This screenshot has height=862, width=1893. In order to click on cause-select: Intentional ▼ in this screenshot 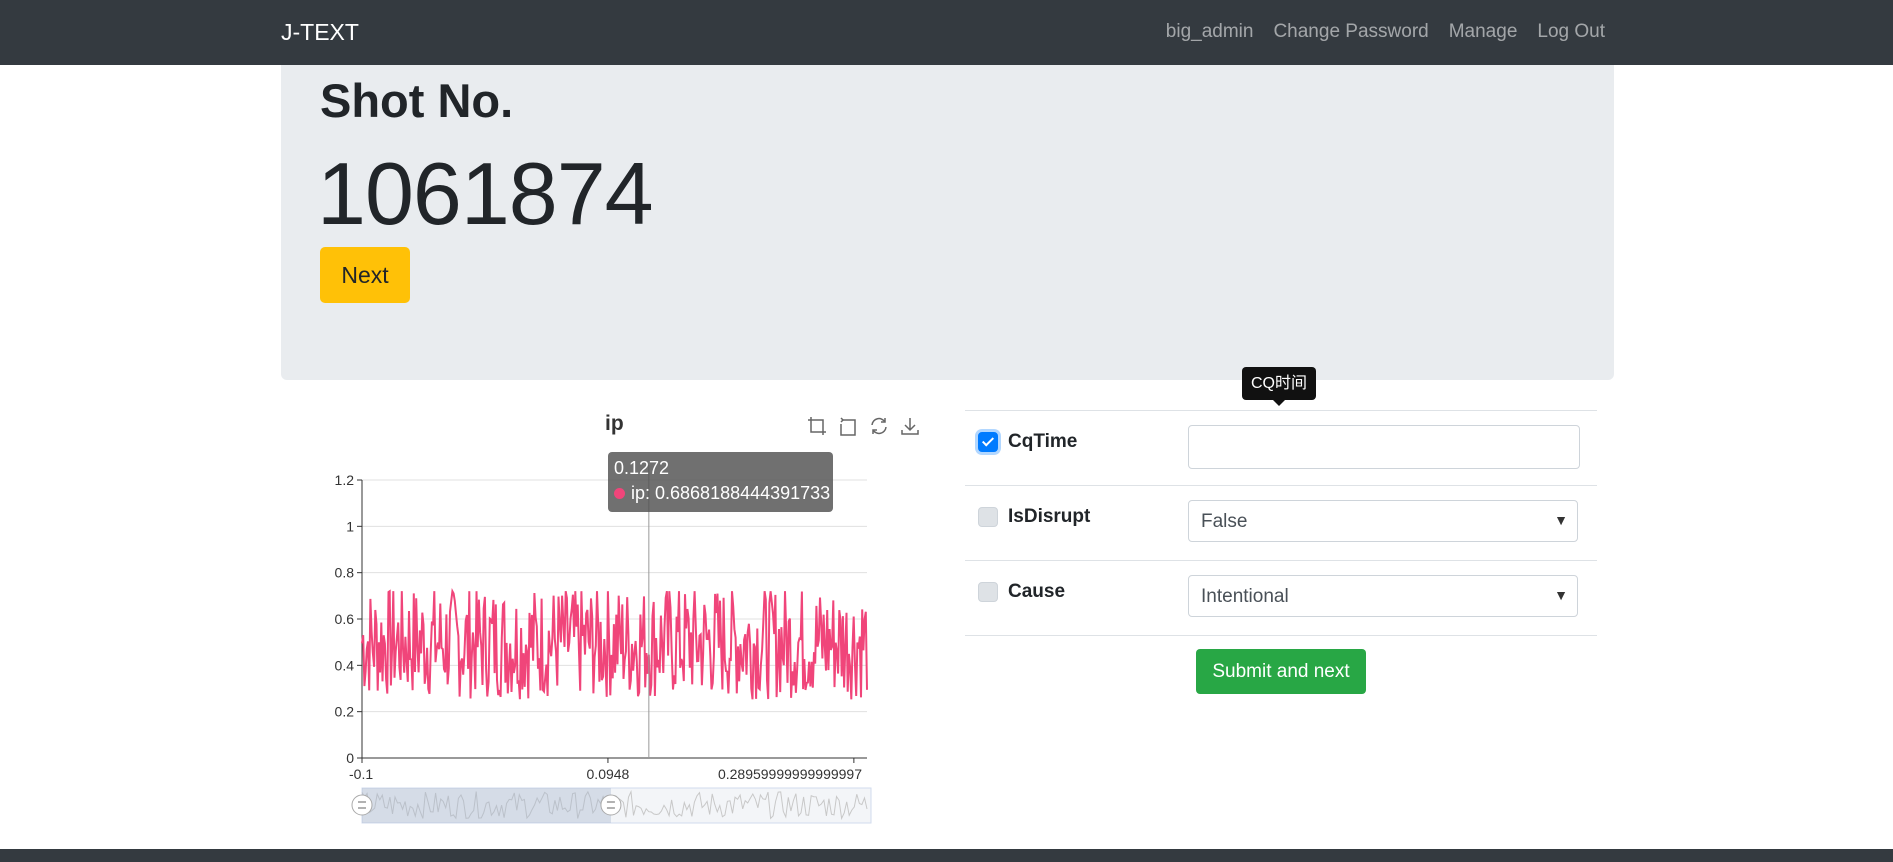, I will do `click(1383, 596)`.